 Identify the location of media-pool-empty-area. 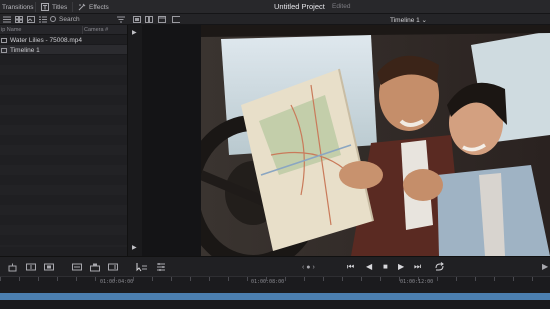
(63, 151).